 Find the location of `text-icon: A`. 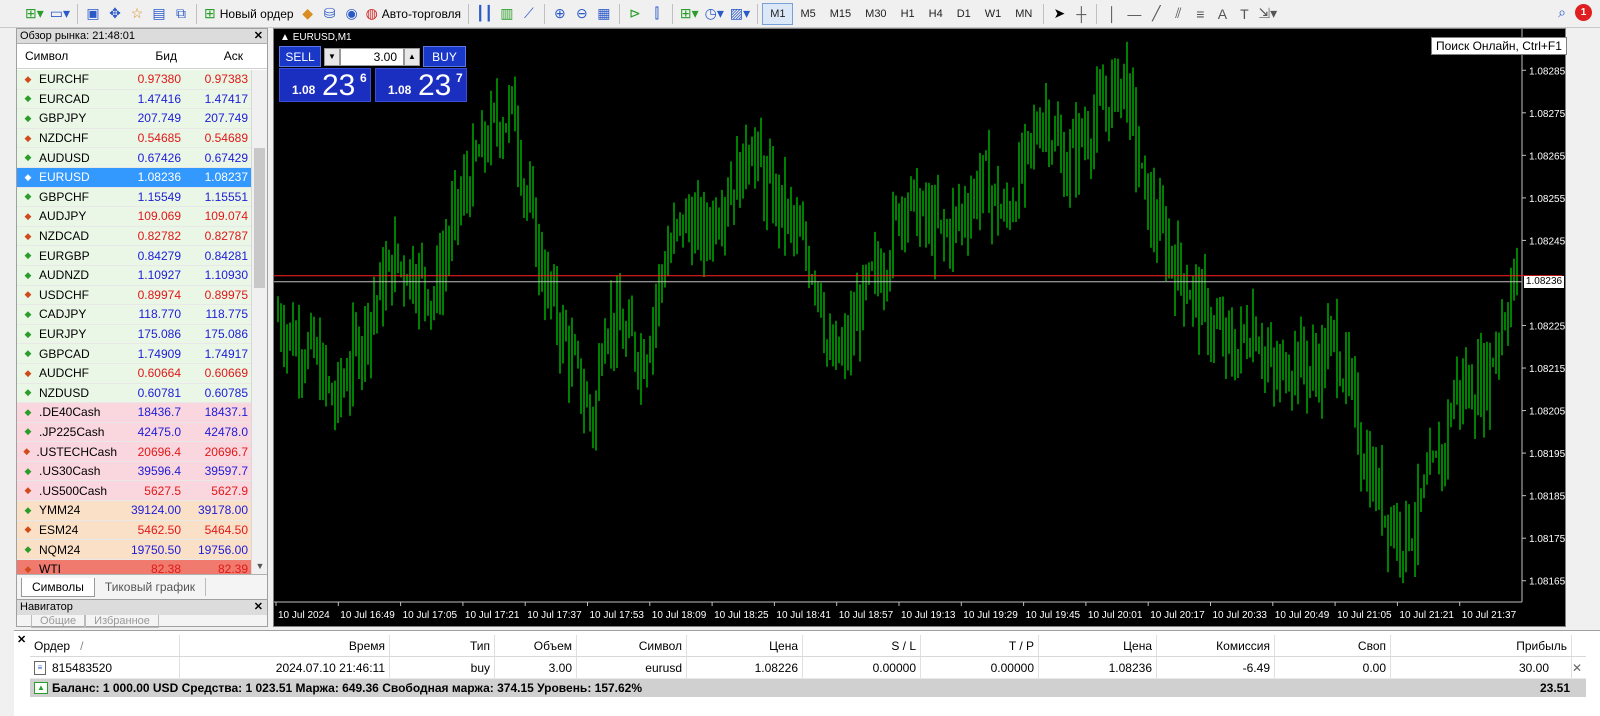

text-icon: A is located at coordinates (1222, 14).